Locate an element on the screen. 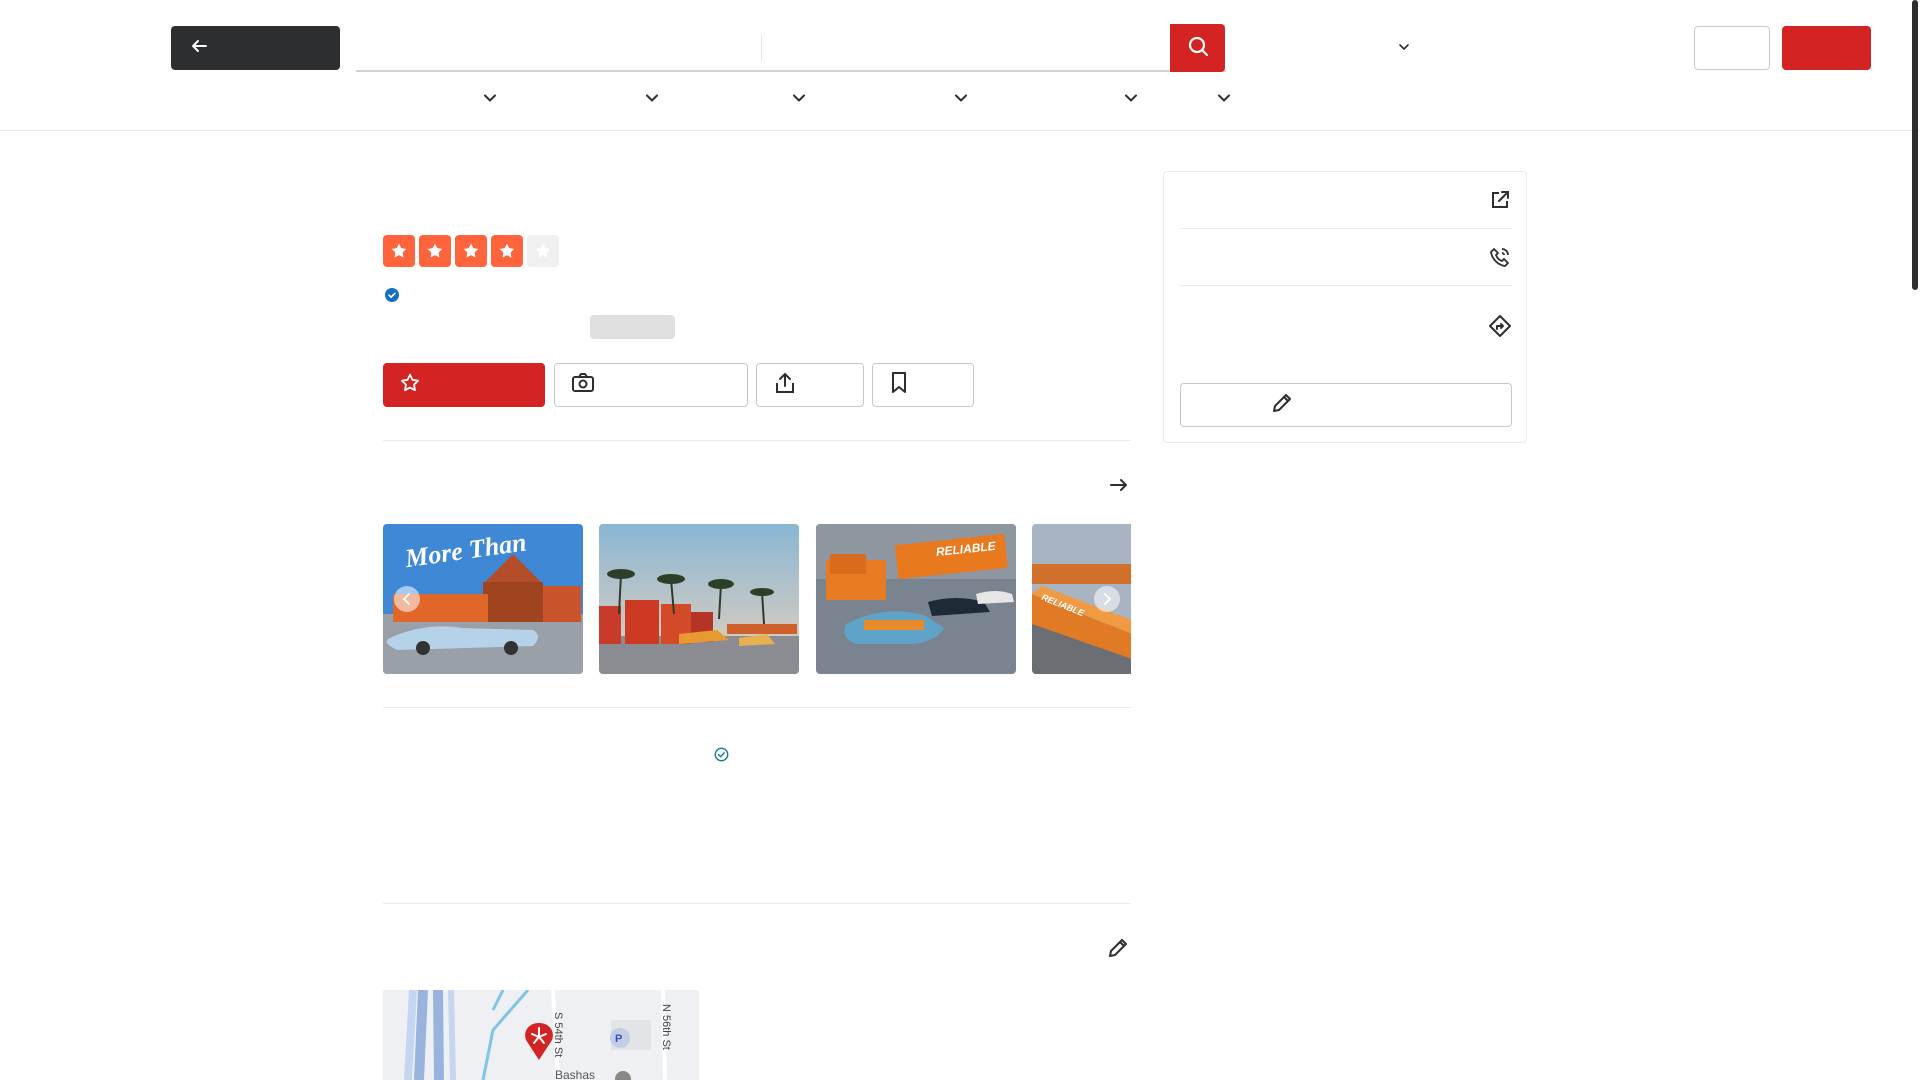 The image size is (1920, 1080). top-header is located at coordinates (960, 65).